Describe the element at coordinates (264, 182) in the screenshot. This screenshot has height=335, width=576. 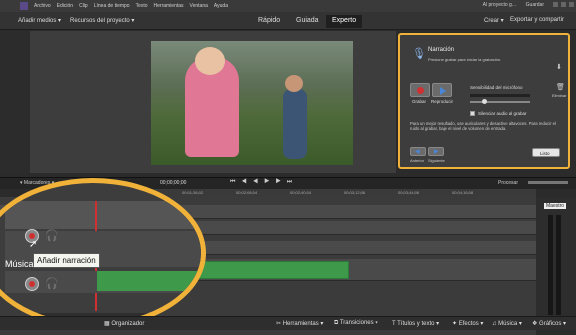
I see `playback-controls: ⏮◀◀▶▶⏭` at that location.